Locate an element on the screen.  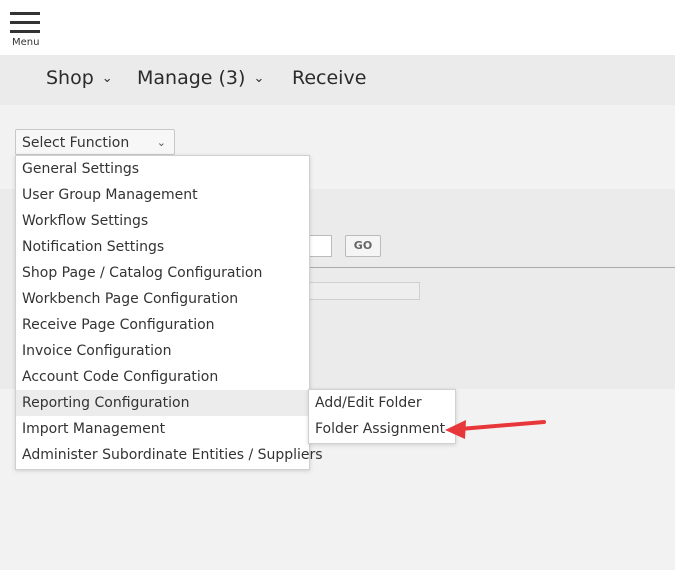
submenu-item-add-edit-folder: Add/Edit Folder is located at coordinates (382, 403).